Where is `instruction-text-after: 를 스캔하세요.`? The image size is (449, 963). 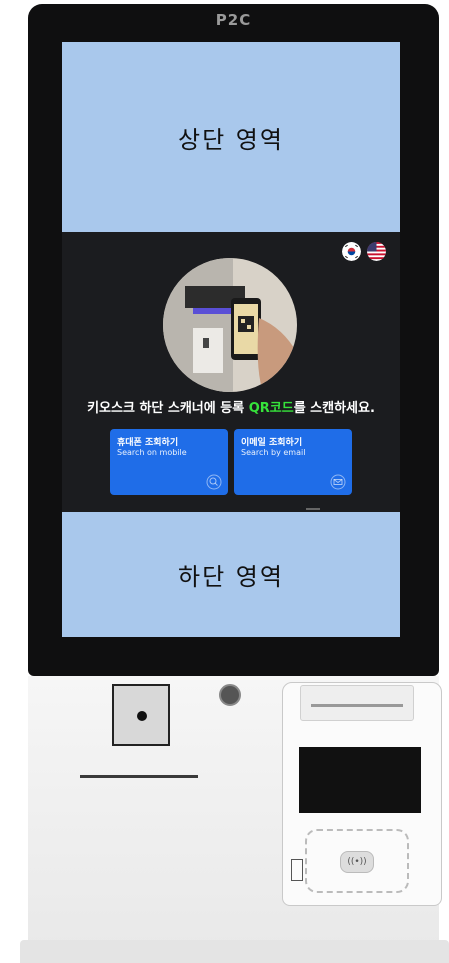 instruction-text-after: 를 스캔하세요. is located at coordinates (334, 408).